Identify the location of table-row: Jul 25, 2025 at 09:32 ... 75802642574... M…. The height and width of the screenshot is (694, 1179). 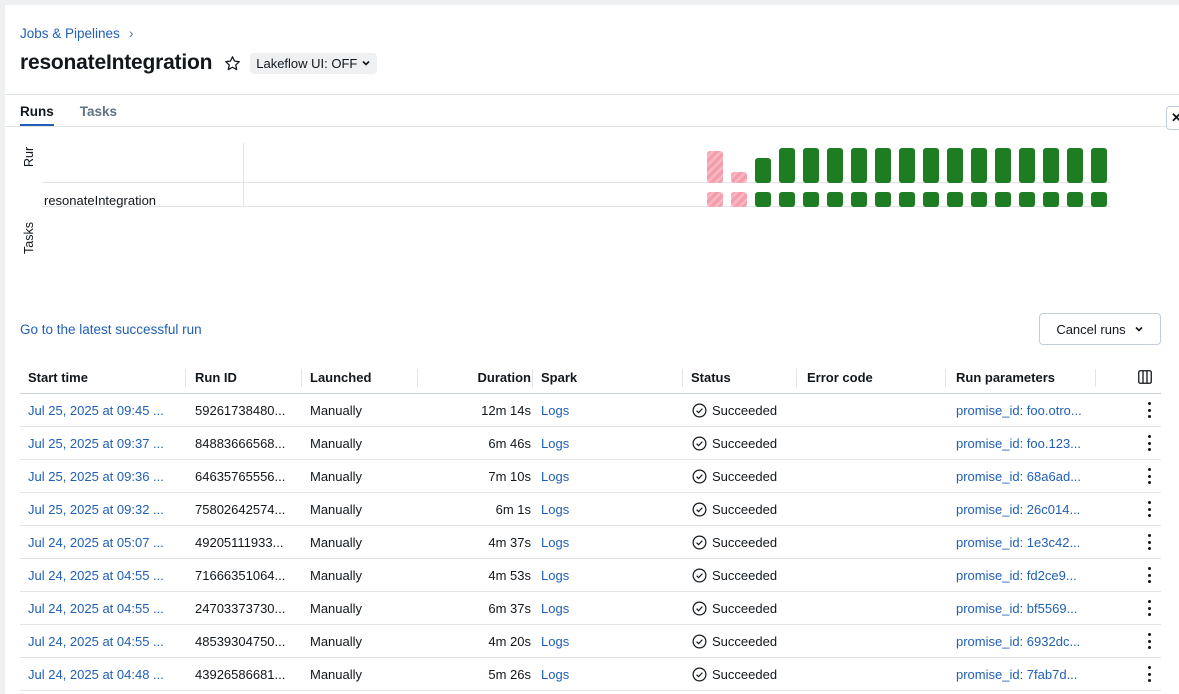
(590, 509).